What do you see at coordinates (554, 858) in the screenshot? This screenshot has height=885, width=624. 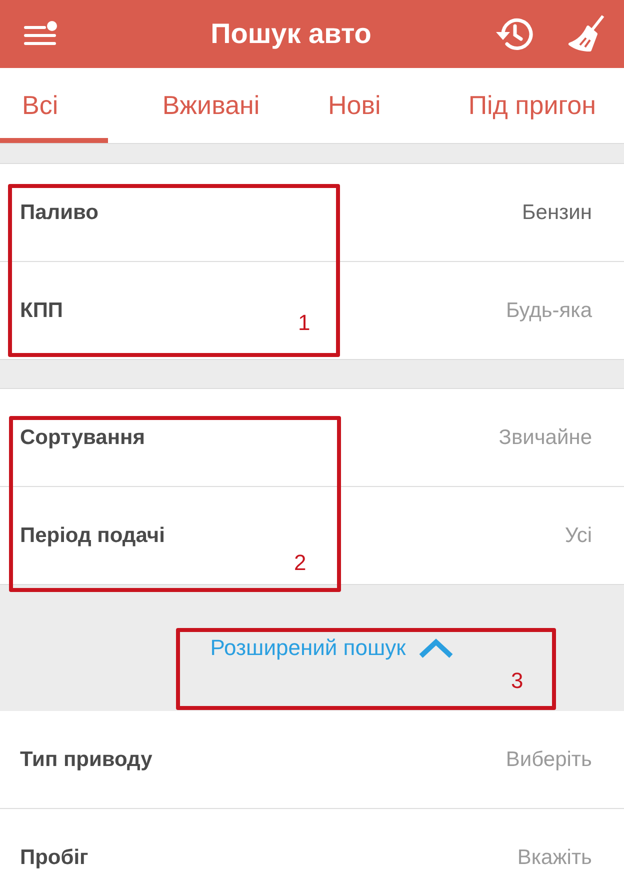 I see `field-value: Вкажіть` at bounding box center [554, 858].